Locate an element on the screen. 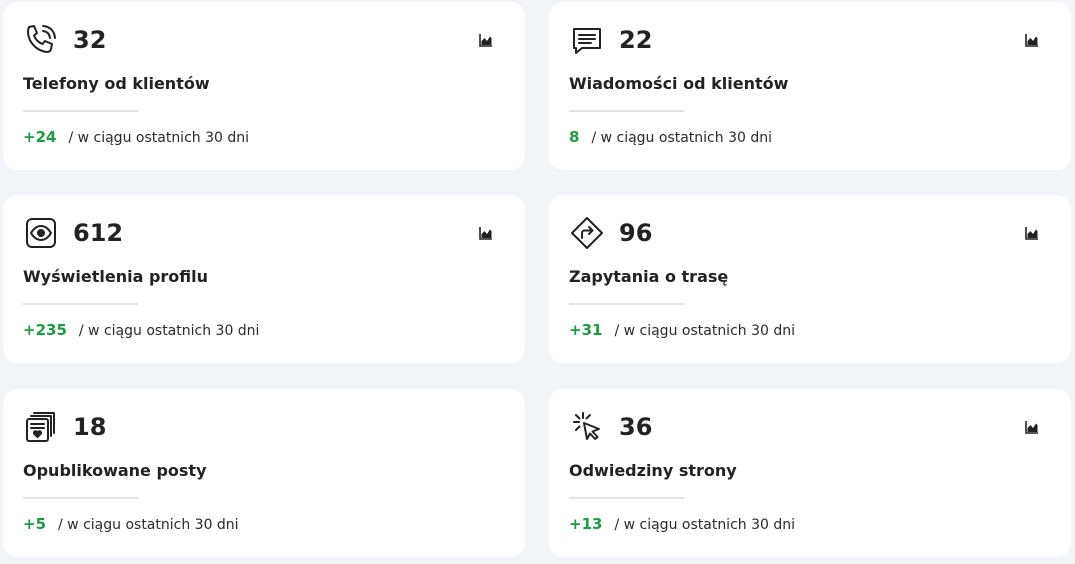 Image resolution: width=1075 pixels, height=564 pixels. posts-icon is located at coordinates (41, 427).